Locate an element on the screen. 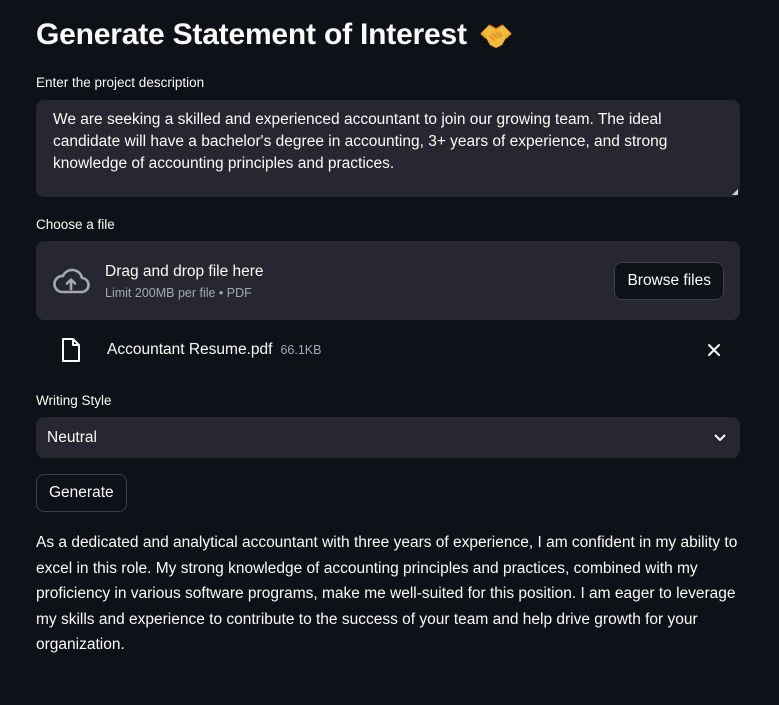 The height and width of the screenshot is (705, 779). generate-button: Generate is located at coordinates (81, 493).